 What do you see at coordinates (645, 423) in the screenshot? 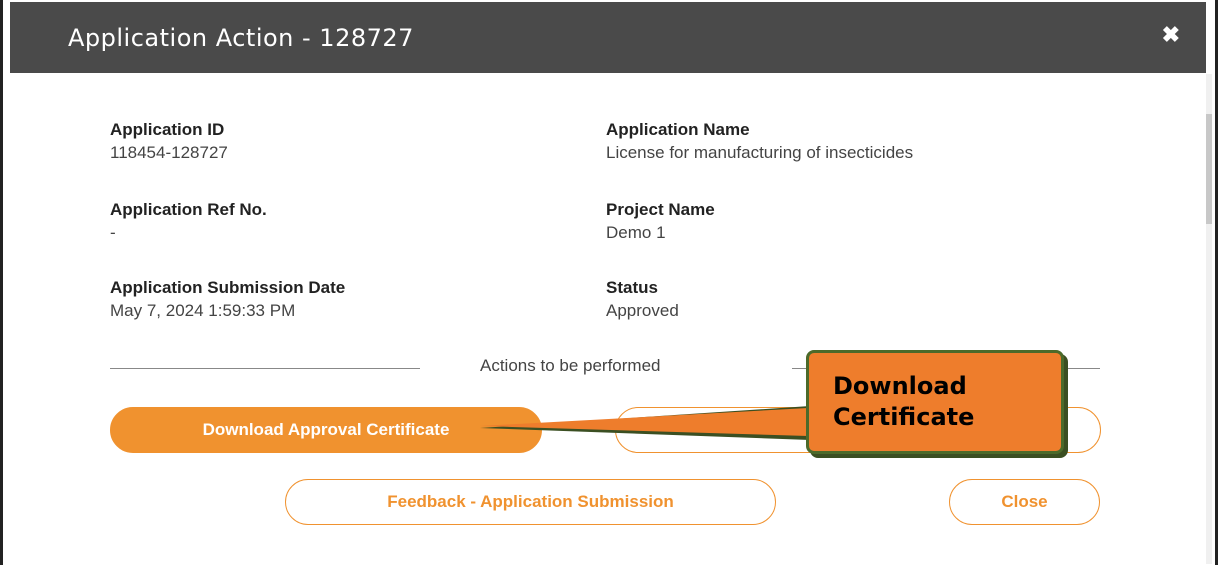
I see `annotation-pointer` at bounding box center [645, 423].